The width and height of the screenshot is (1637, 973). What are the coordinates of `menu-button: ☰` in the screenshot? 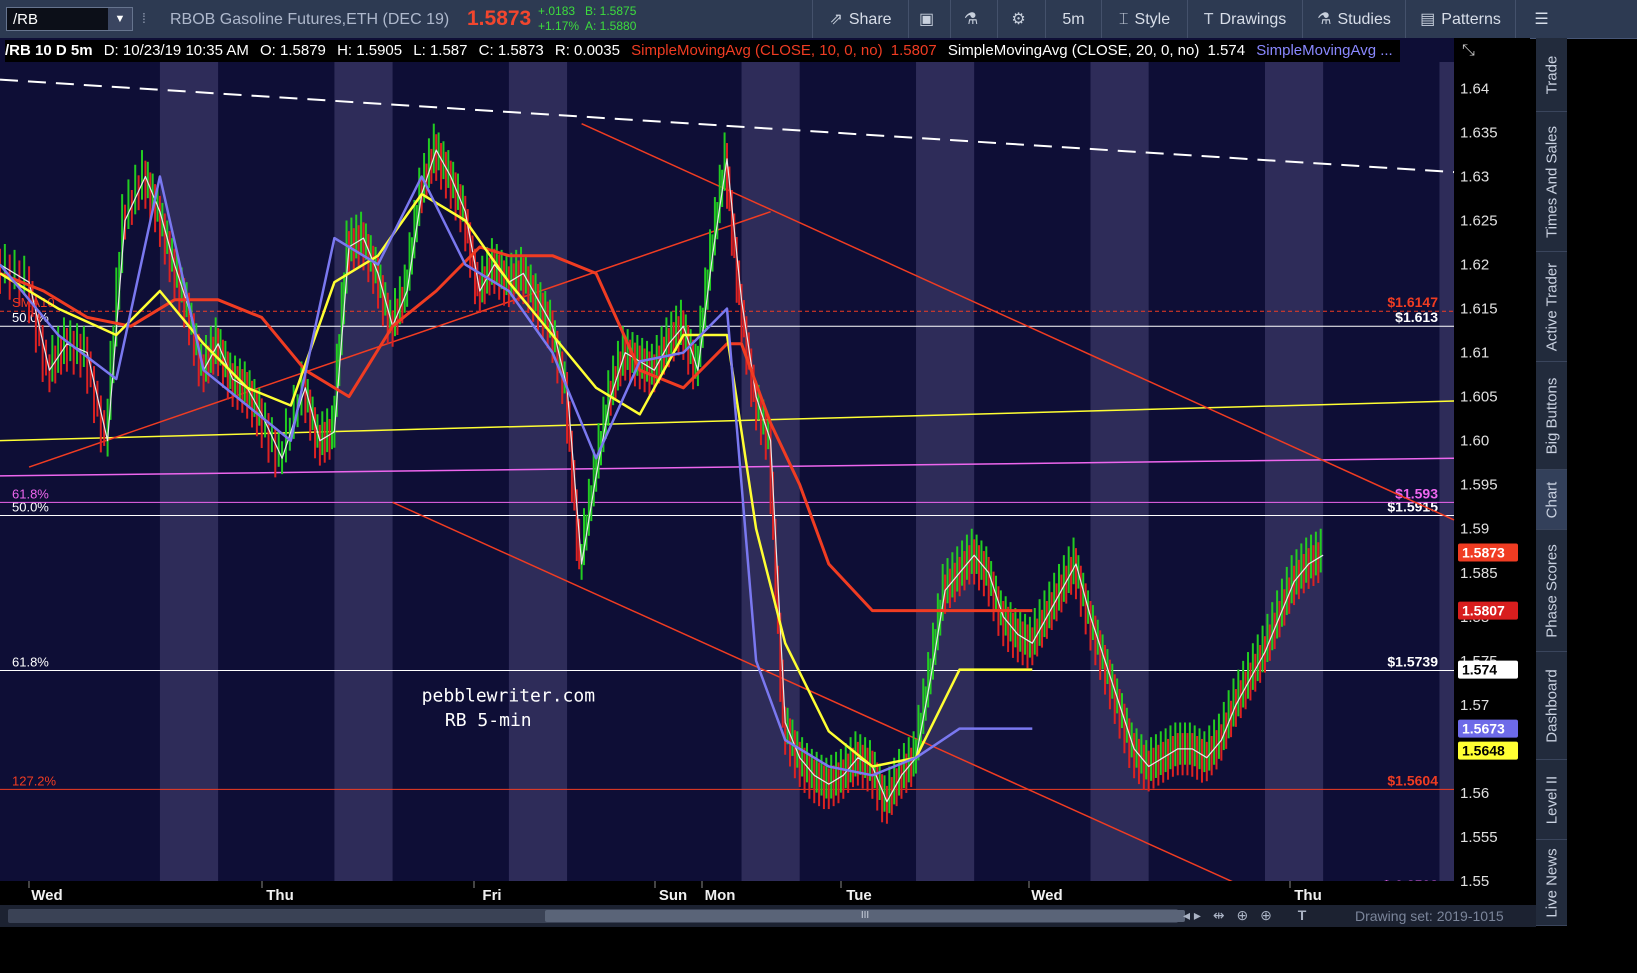 It's located at (1541, 19).